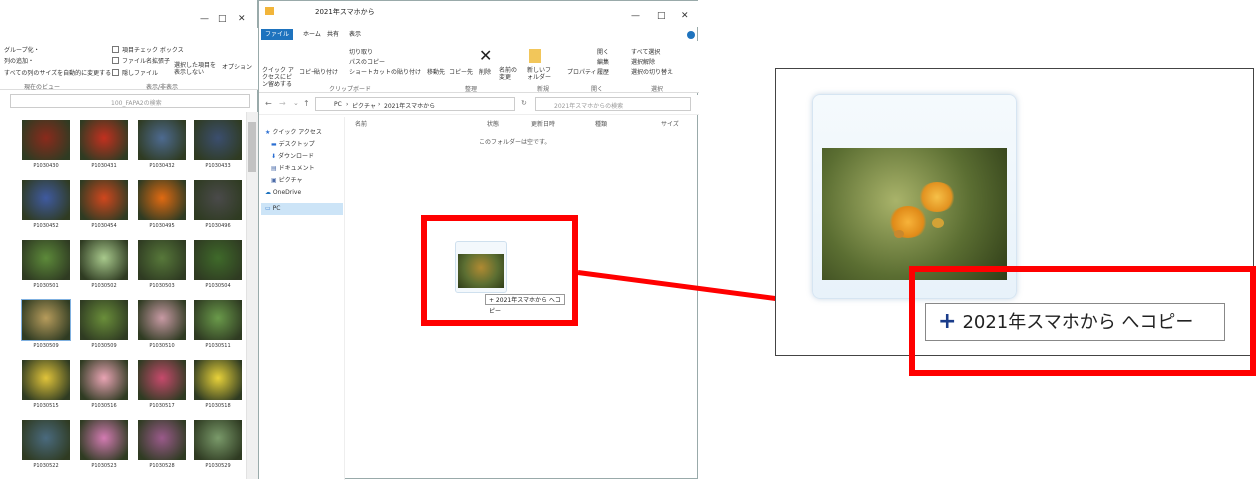 This screenshot has height=480, width=1258. What do you see at coordinates (237, 66) in the screenshot?
I see `options-button: オプション` at bounding box center [237, 66].